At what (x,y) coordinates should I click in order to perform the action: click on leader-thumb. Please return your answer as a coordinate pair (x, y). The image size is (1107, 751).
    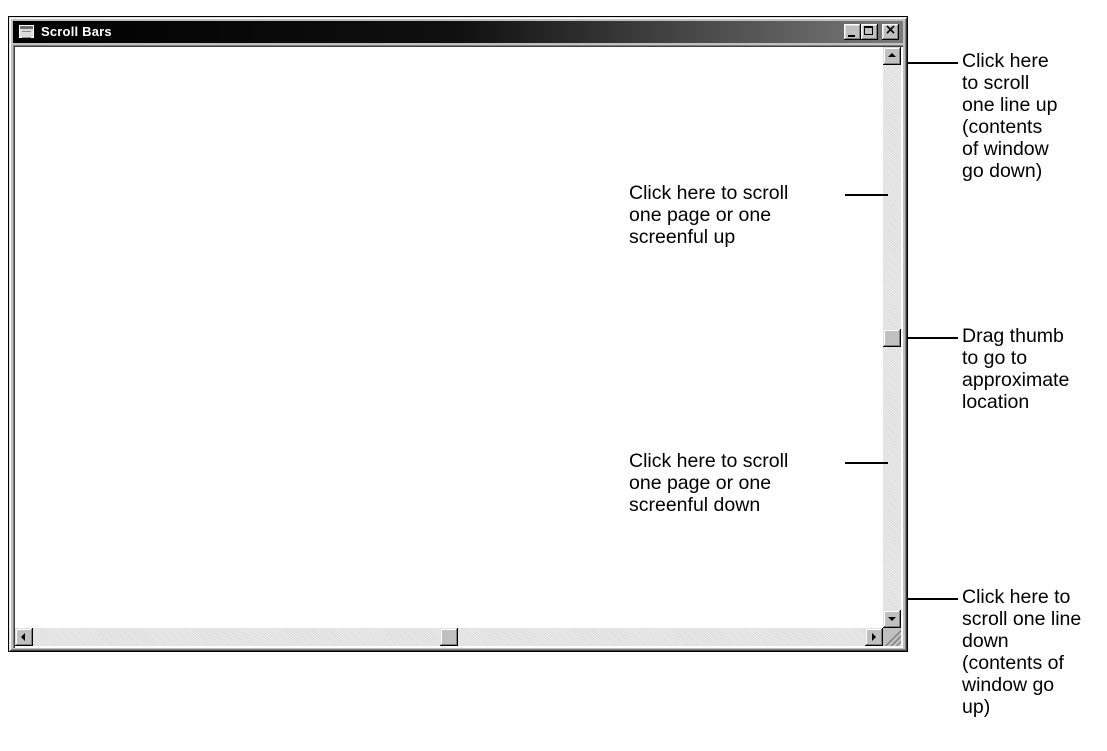
    Looking at the image, I should click on (933, 338).